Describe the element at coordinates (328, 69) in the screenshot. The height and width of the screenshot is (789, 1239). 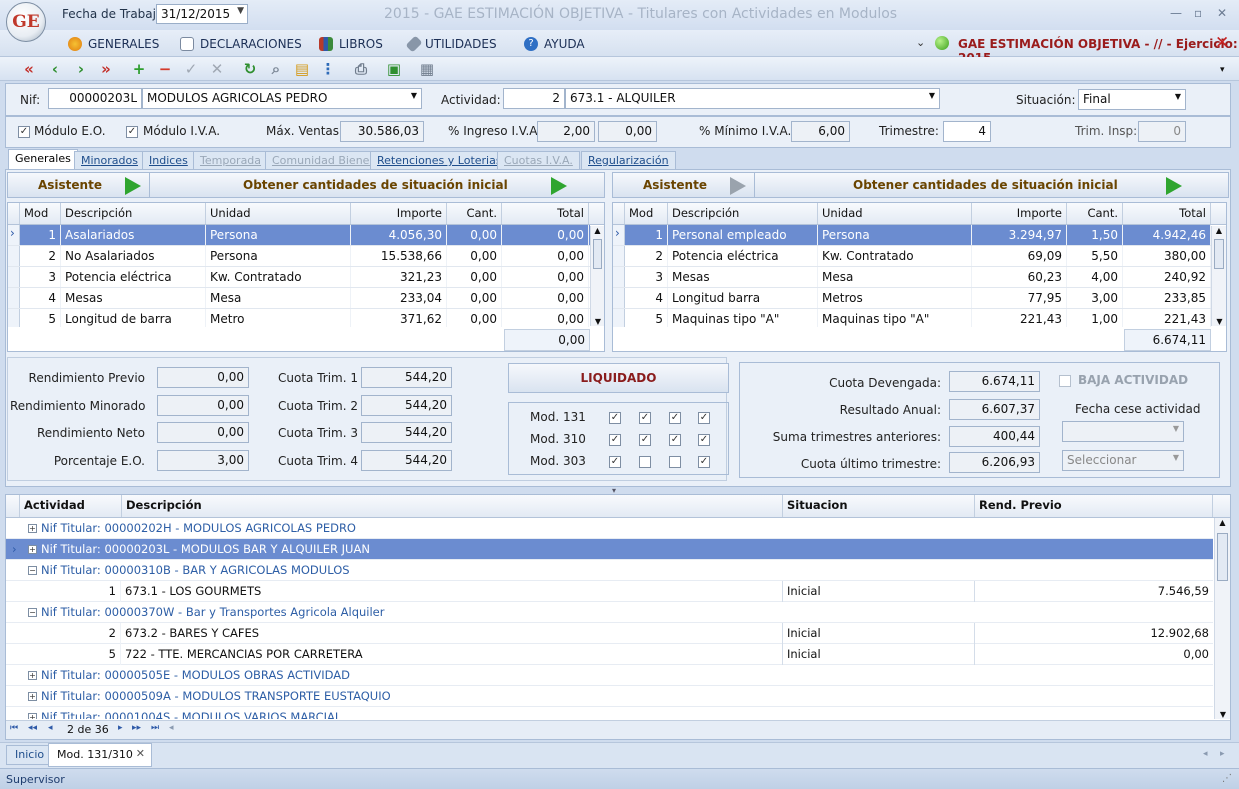
I see `tree-icon: ⋮` at that location.